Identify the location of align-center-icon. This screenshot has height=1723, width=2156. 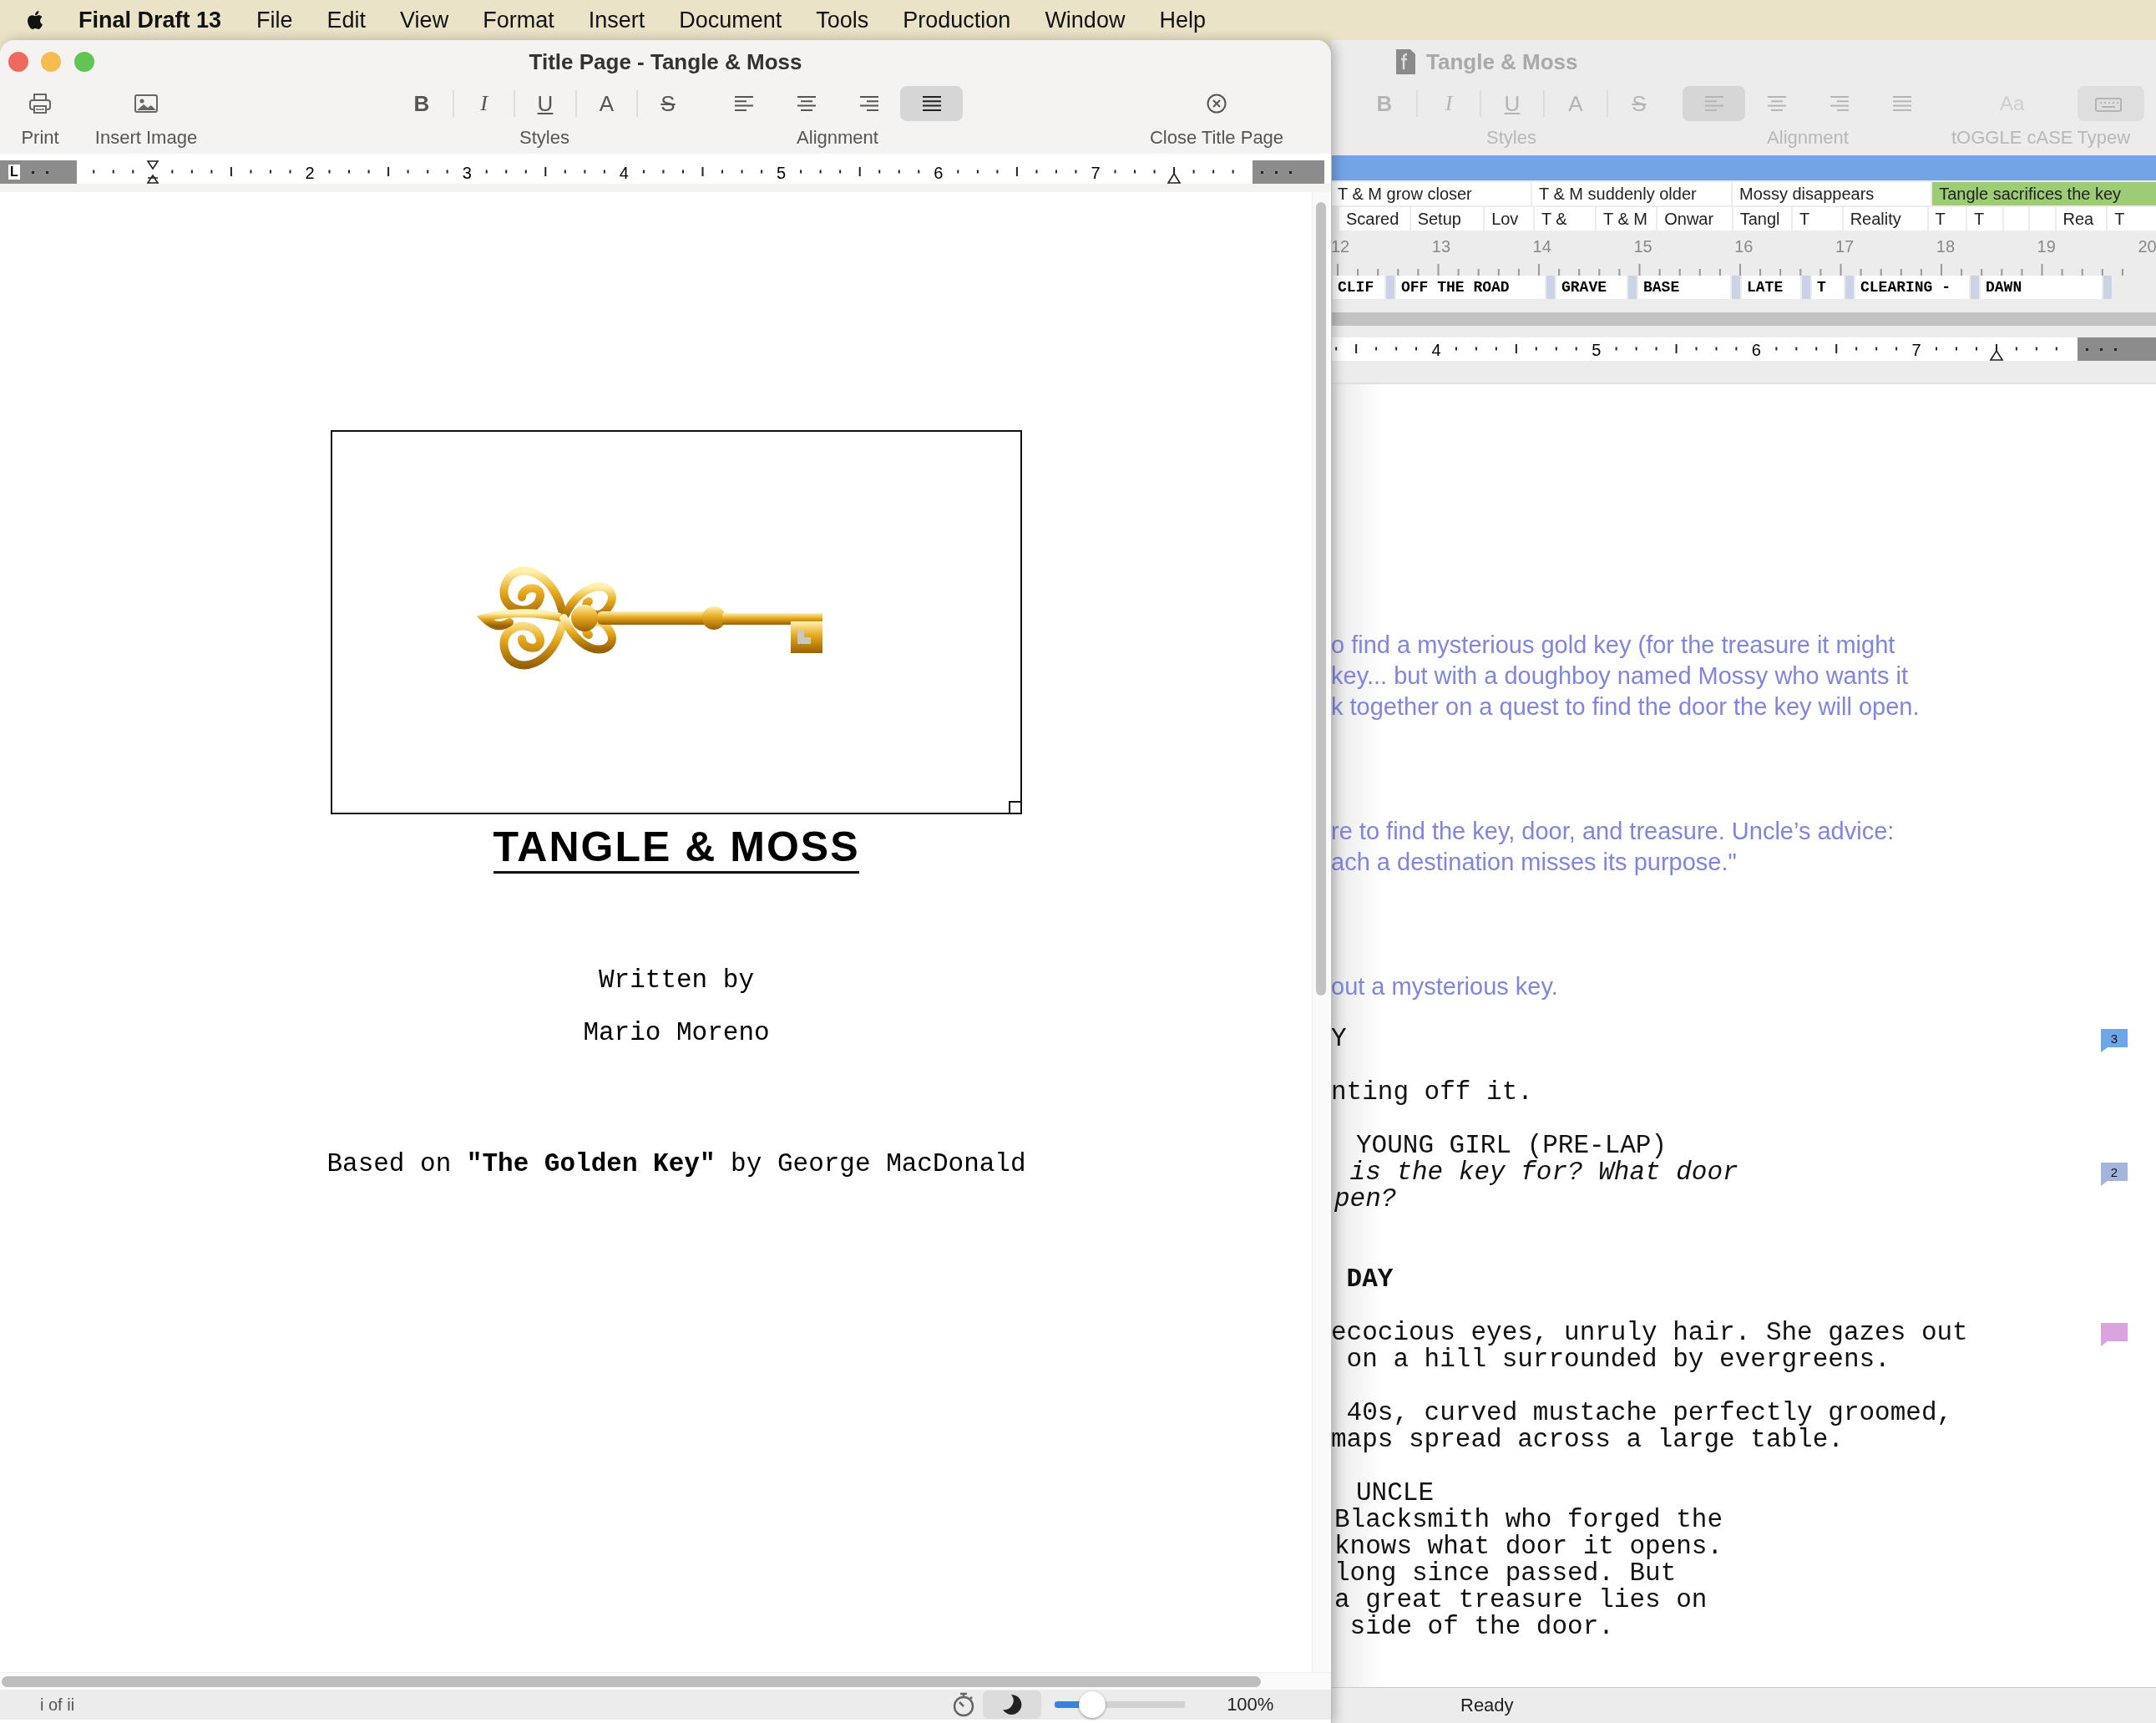
(1776, 103).